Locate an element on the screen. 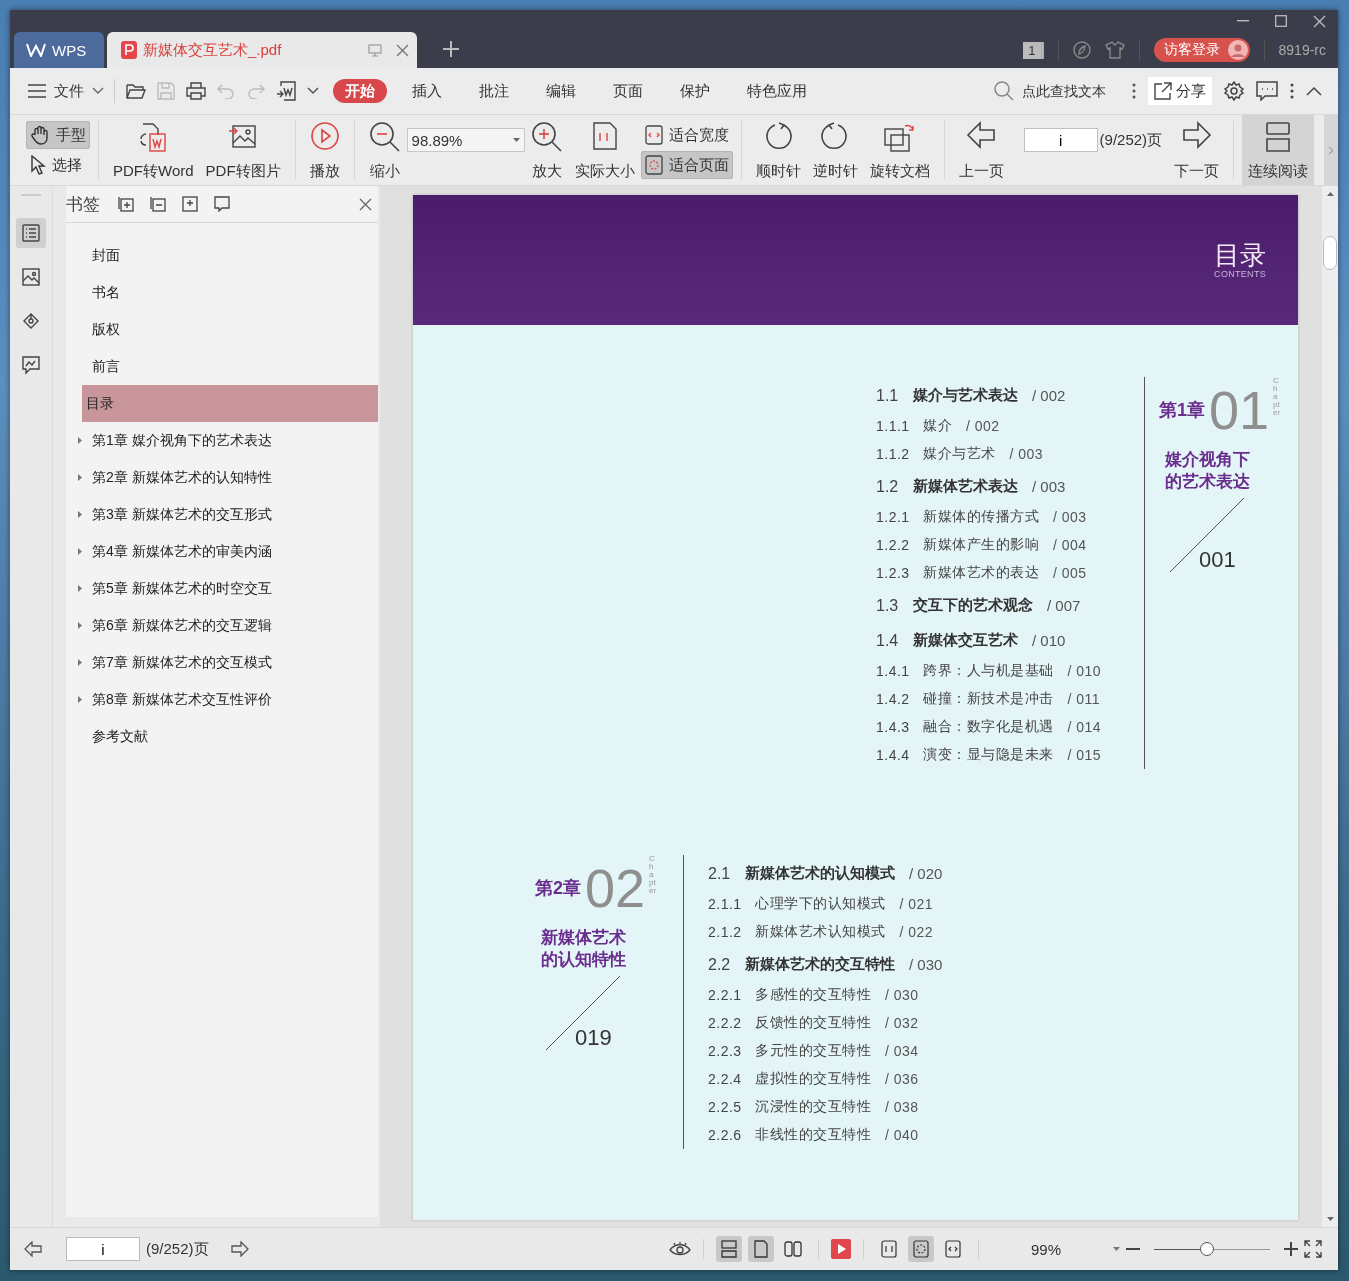 This screenshot has width=1349, height=1281. bookmark-item: 第8章 新媒体艺术交互性评价 is located at coordinates (226, 699).